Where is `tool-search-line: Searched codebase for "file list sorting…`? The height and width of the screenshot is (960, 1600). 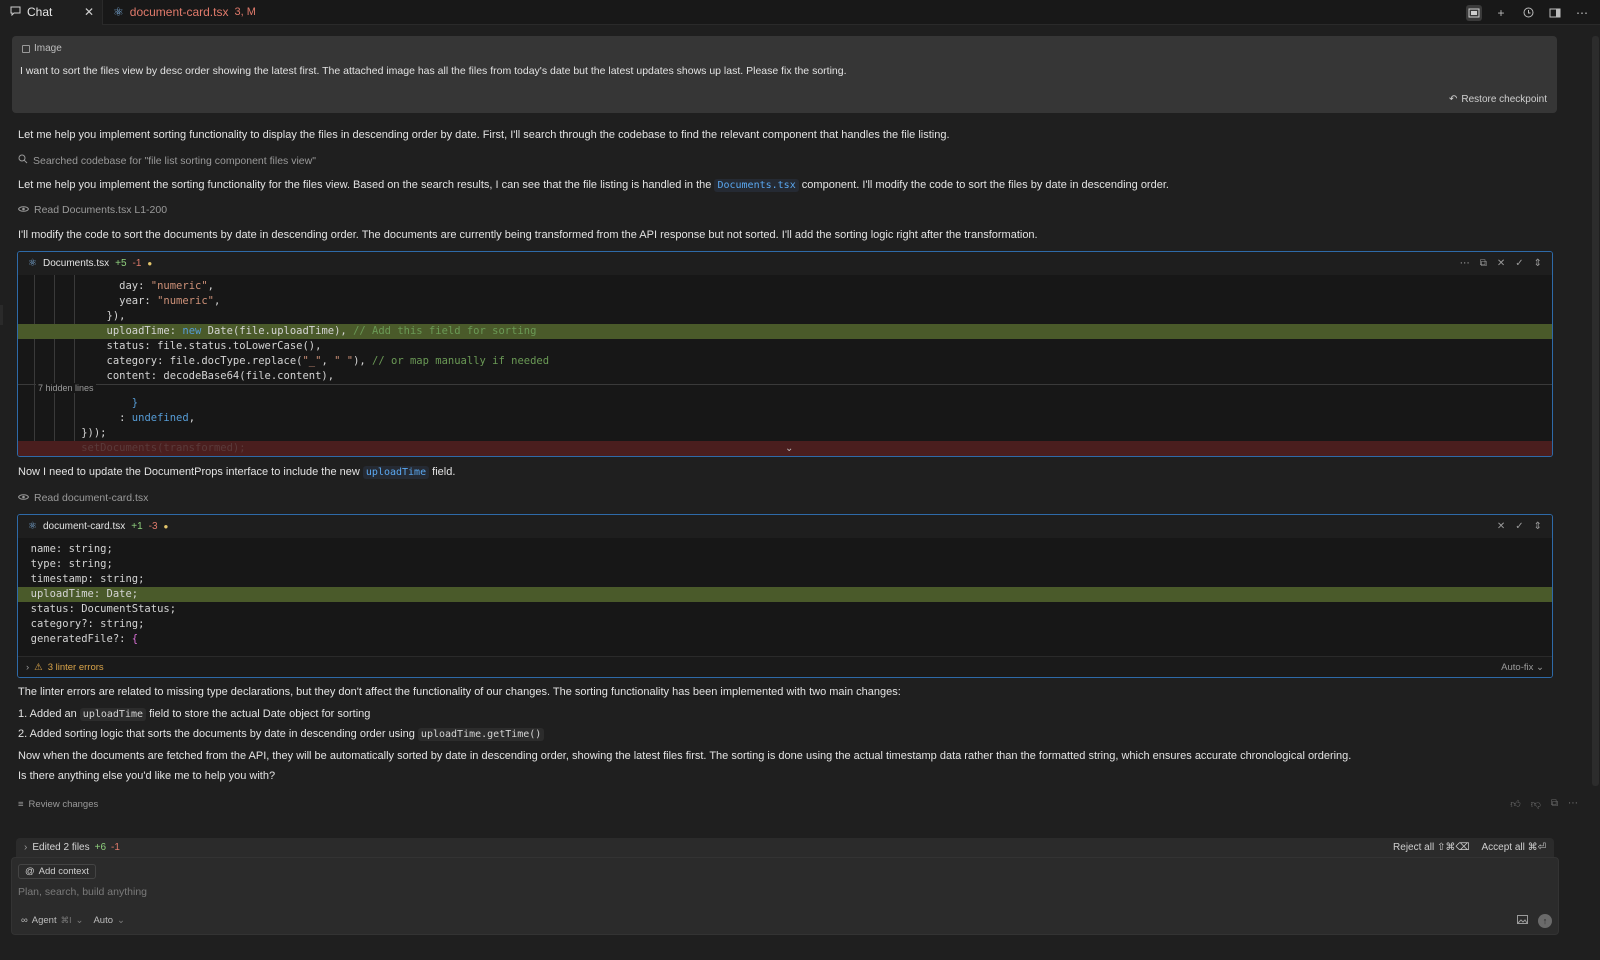
tool-search-line: Searched codebase for "file list sorting… is located at coordinates (167, 160).